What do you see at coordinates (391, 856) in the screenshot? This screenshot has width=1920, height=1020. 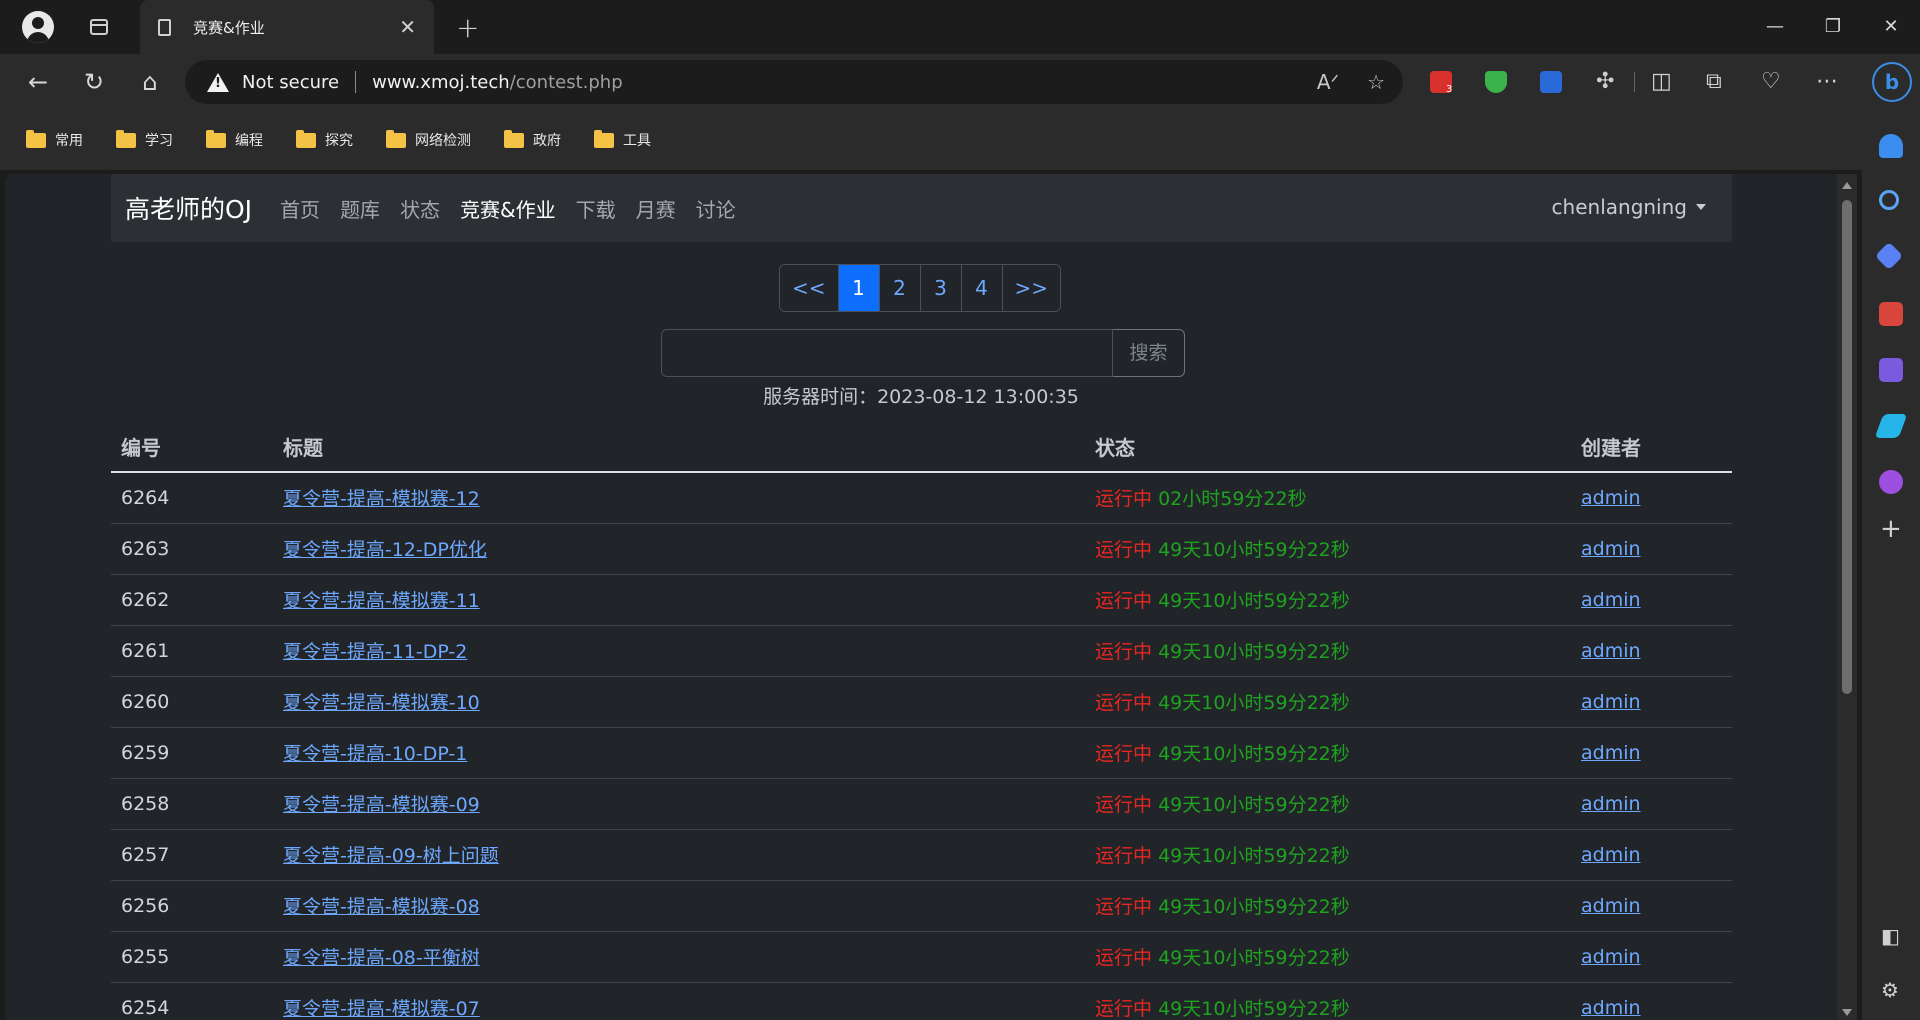 I see `contest-title-link: 夏令营-提高-09-树上问题` at bounding box center [391, 856].